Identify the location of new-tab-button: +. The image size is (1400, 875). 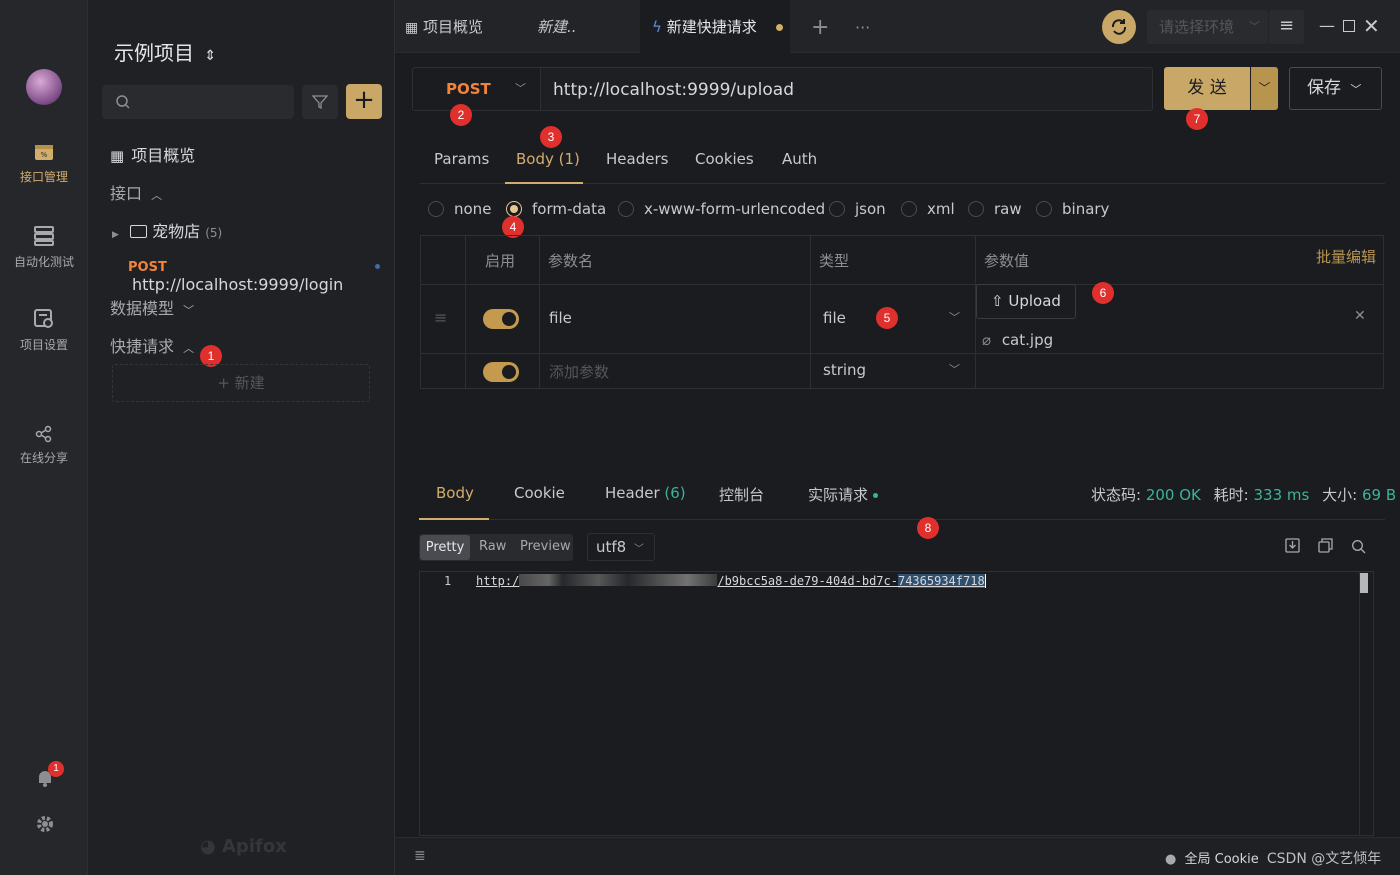
(820, 26).